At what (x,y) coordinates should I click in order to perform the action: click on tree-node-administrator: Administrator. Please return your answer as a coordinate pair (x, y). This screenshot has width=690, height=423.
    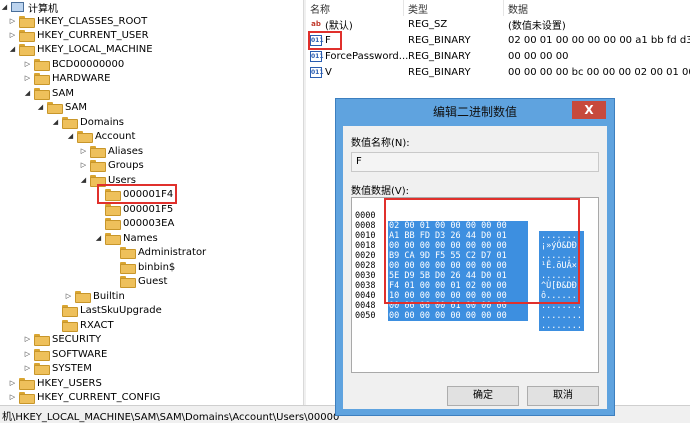
    Looking at the image, I should click on (157, 252).